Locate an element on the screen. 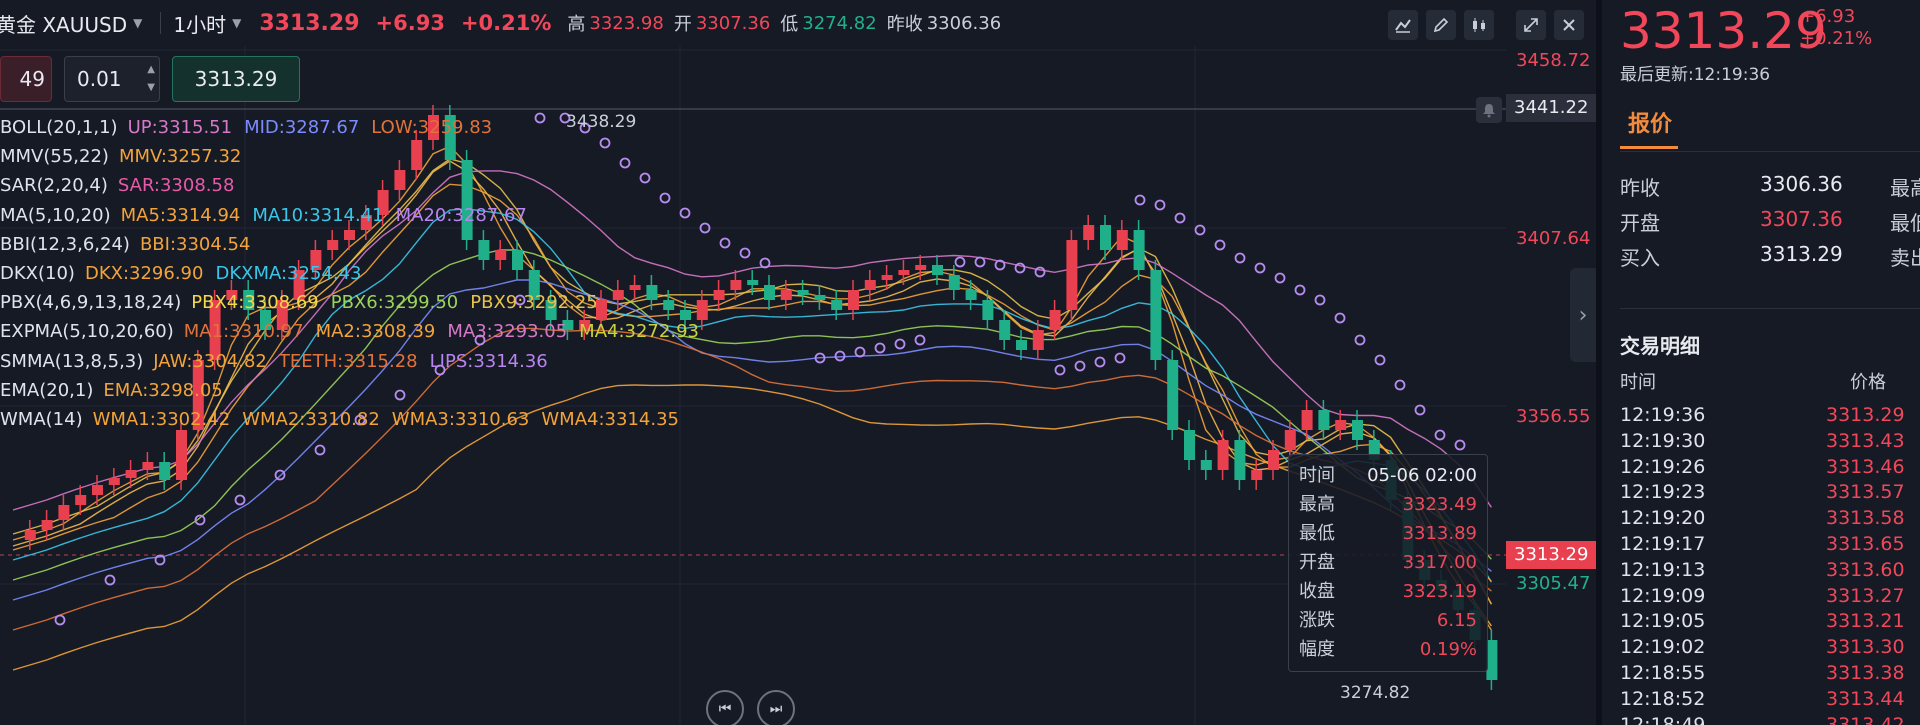  tooltip-key: 涨跌 is located at coordinates (1317, 620).